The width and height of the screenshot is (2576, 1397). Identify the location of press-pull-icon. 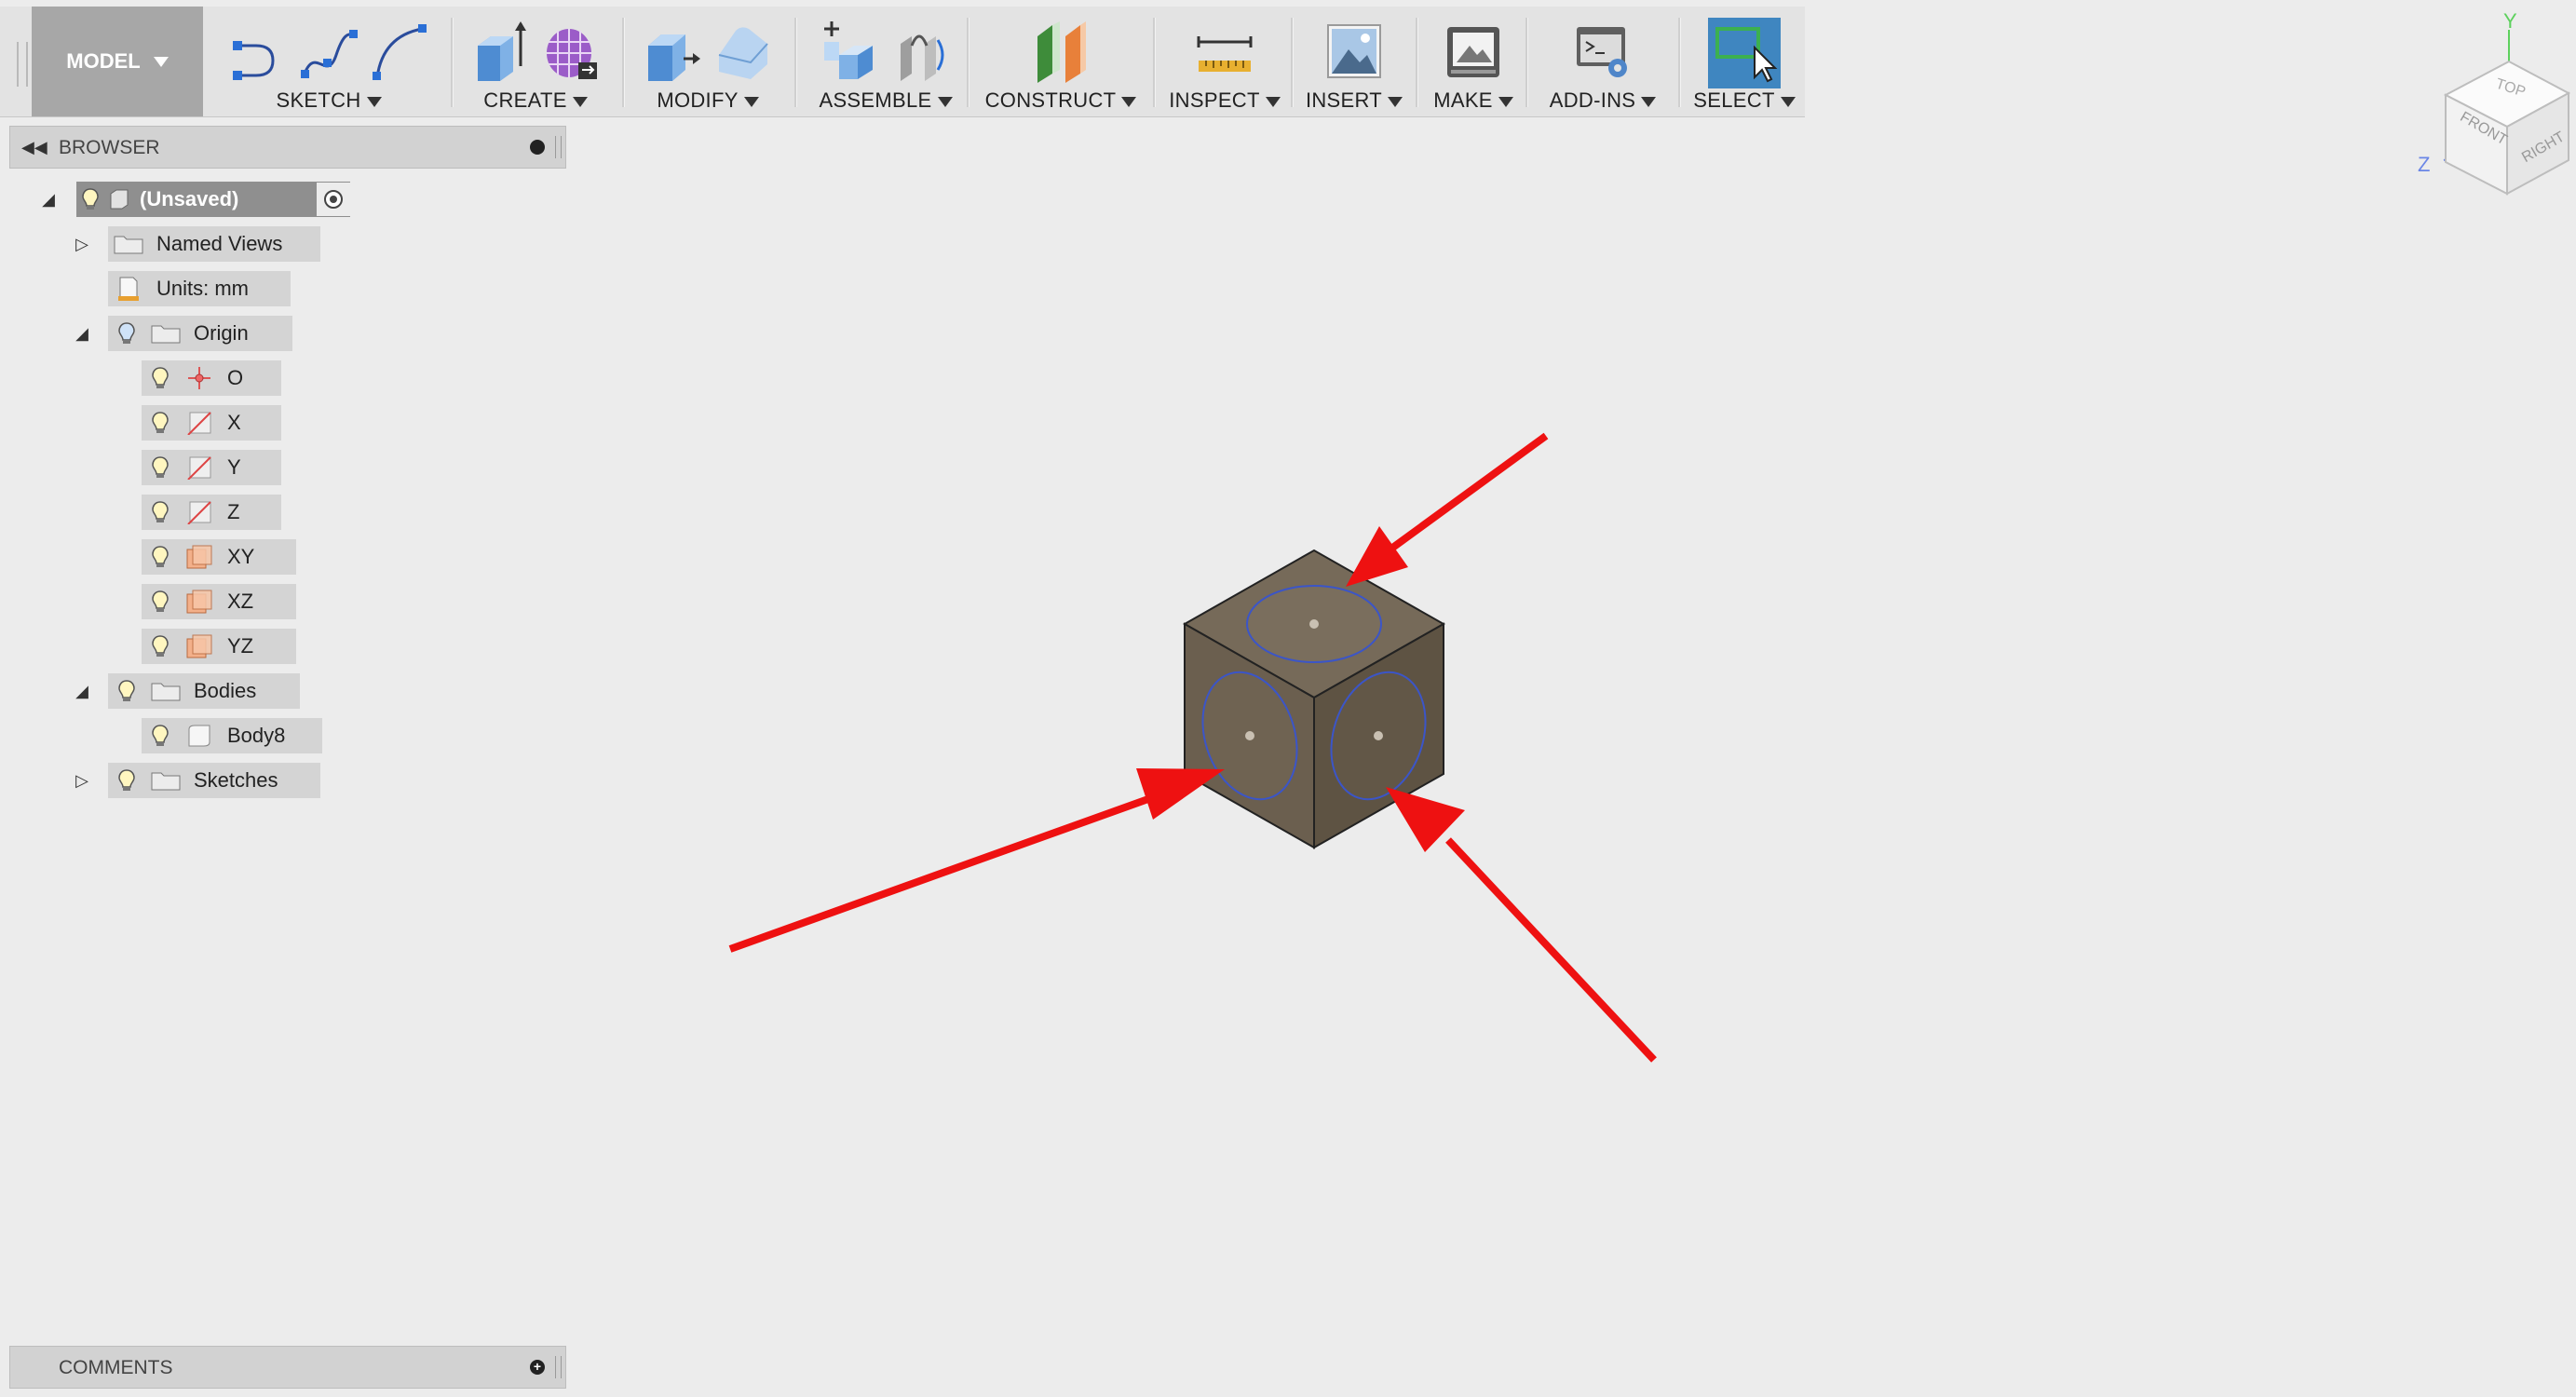
(672, 50).